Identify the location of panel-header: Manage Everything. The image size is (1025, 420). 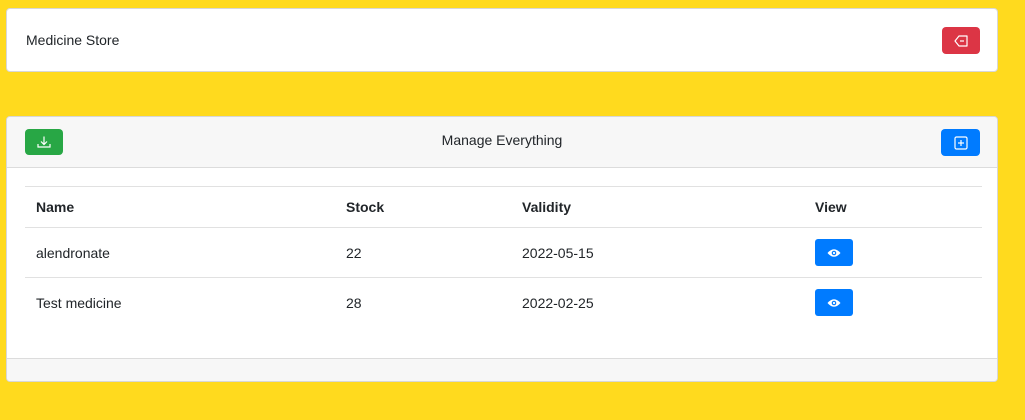
(502, 142).